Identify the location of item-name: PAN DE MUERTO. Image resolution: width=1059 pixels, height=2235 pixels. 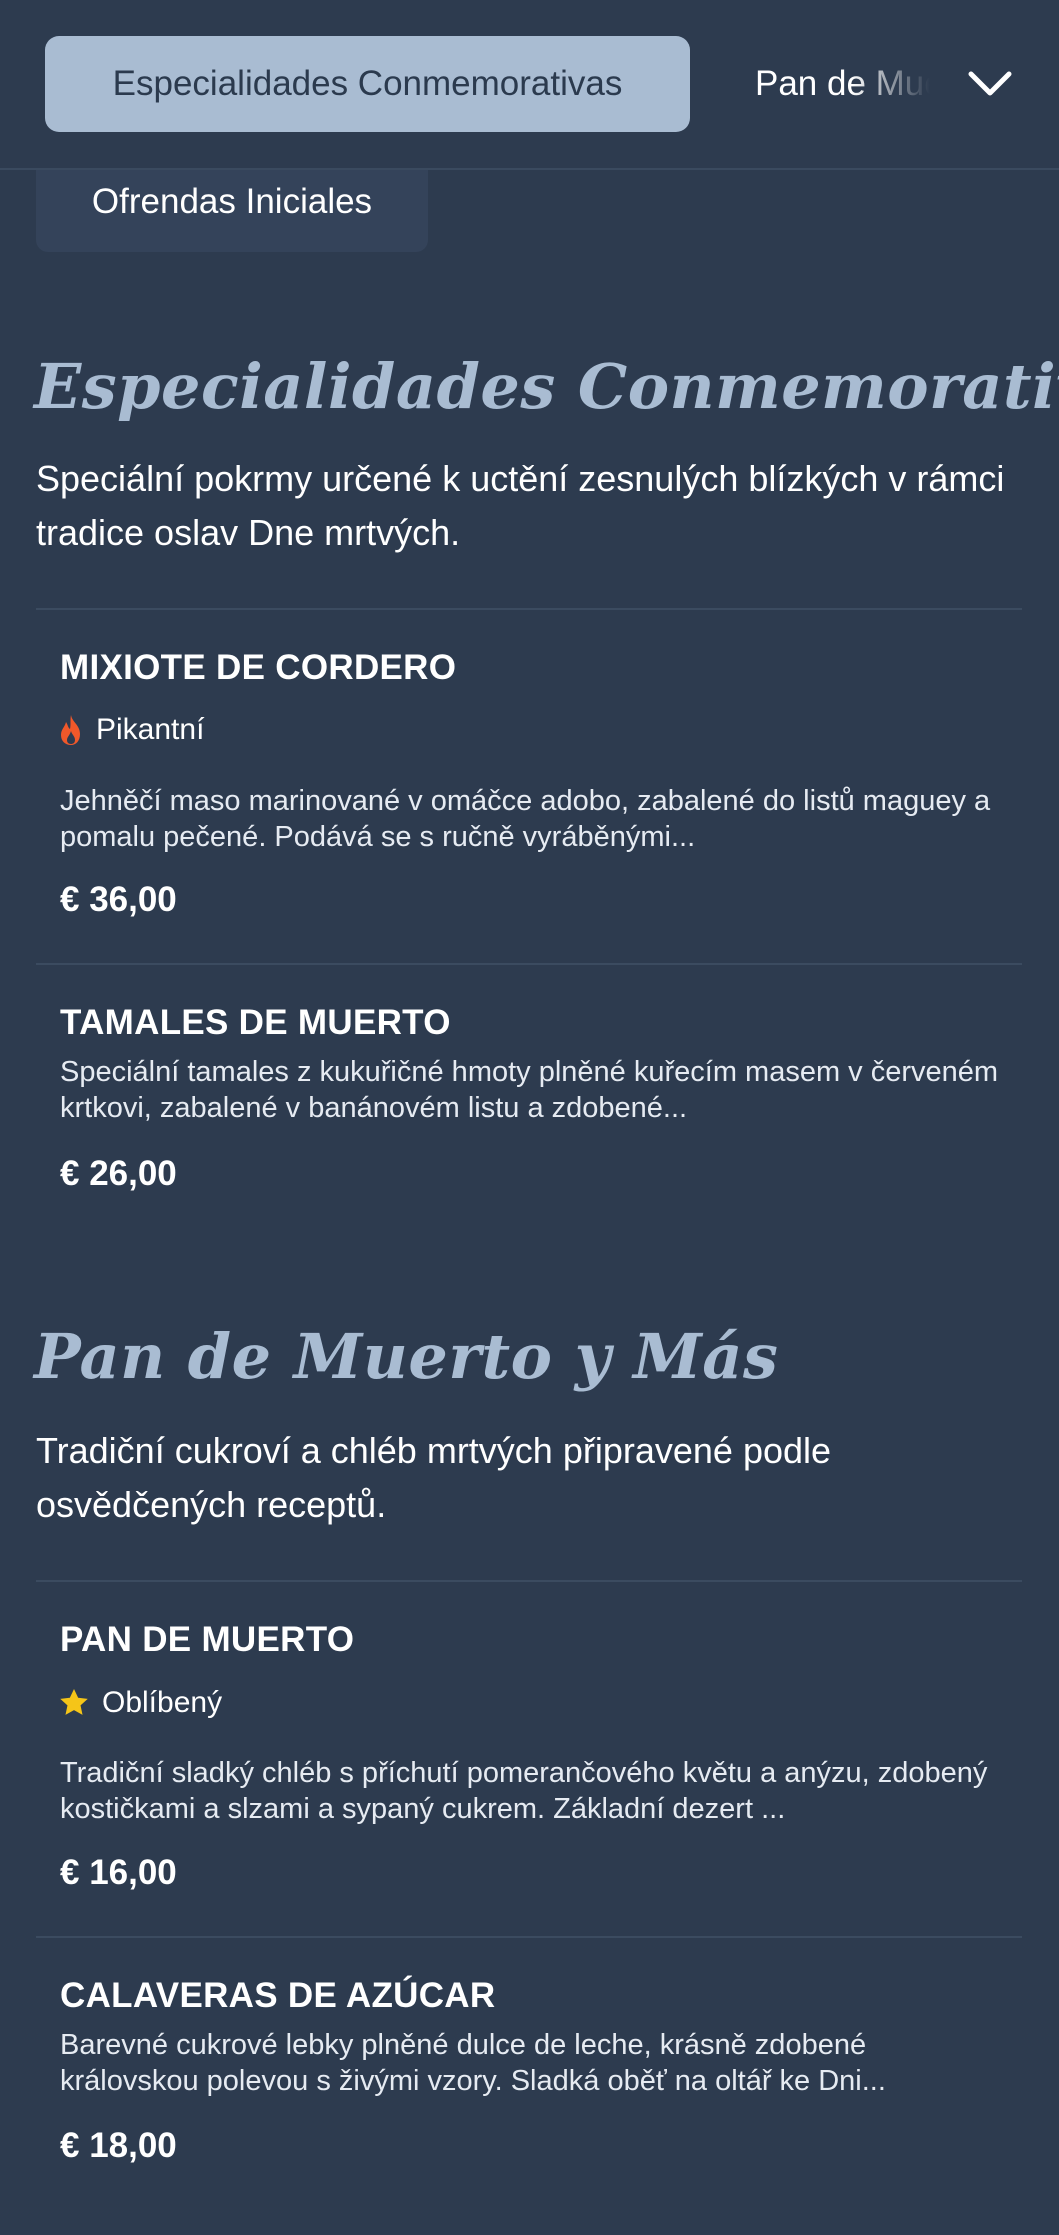
(207, 1639).